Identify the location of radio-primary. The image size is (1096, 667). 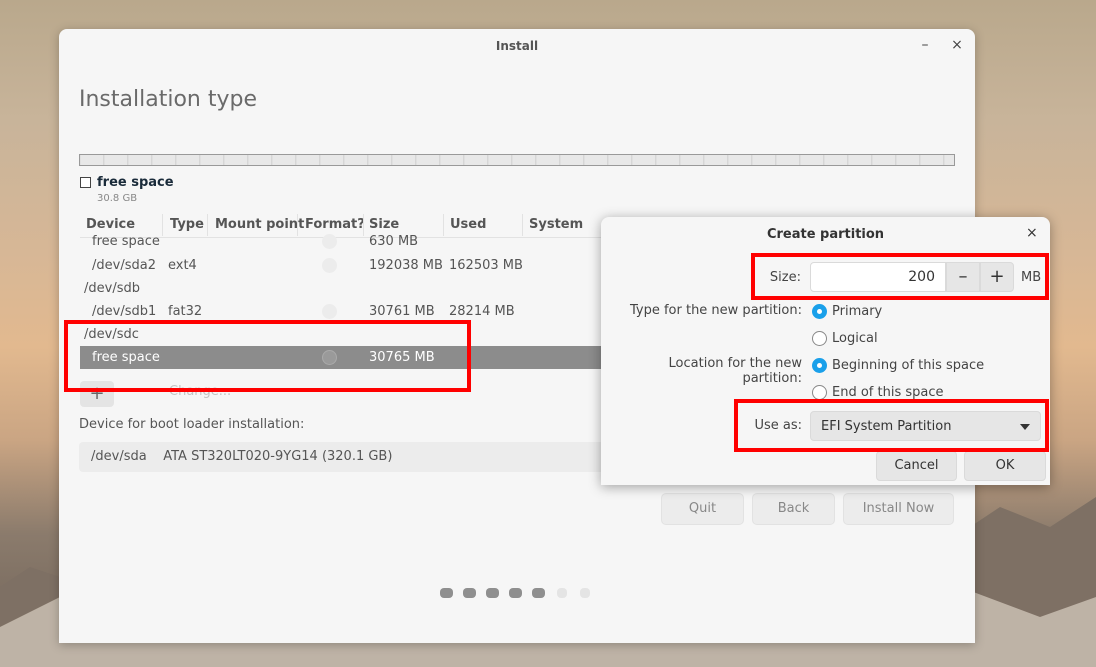
(819, 311).